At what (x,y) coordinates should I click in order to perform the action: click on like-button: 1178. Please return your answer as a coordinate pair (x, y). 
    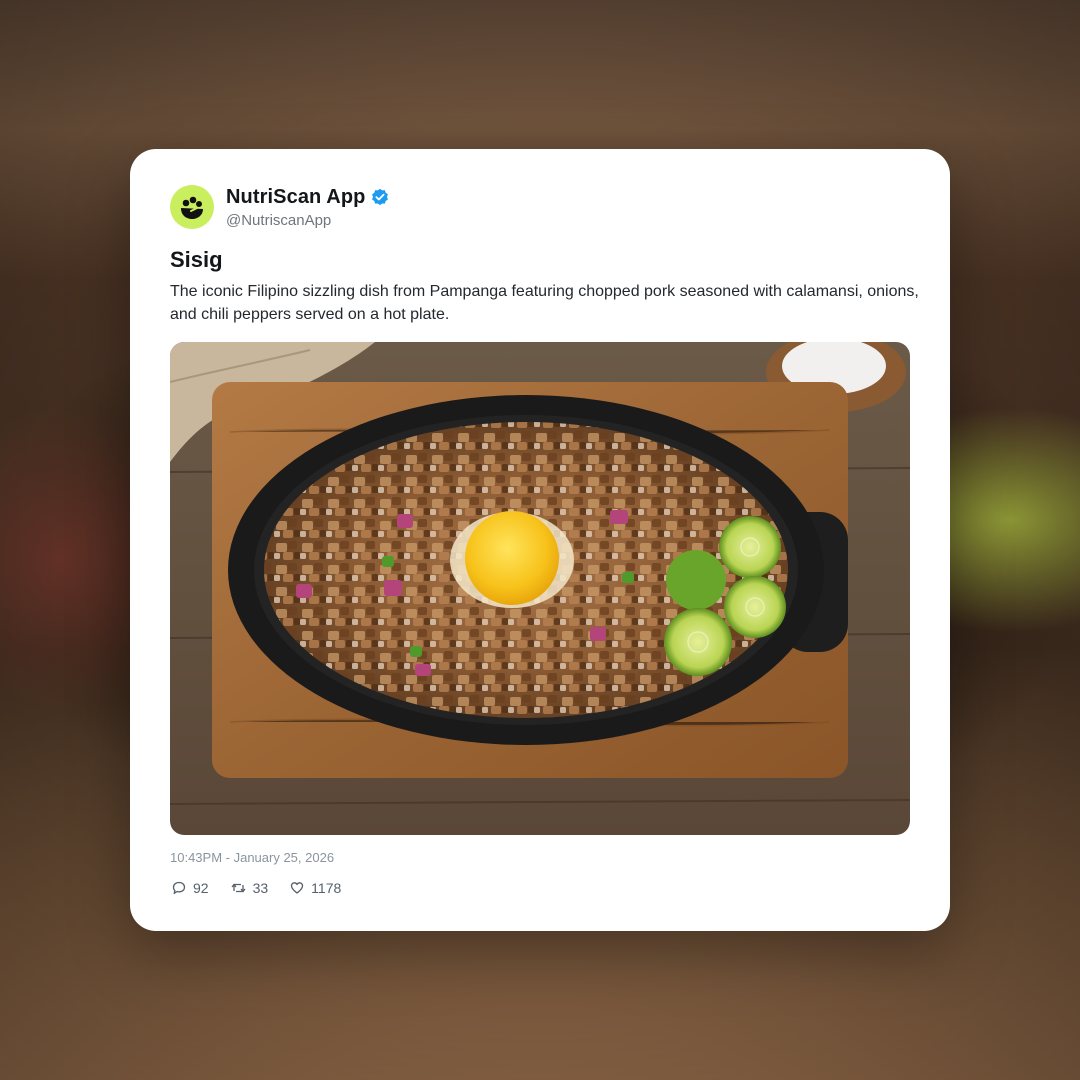
    Looking at the image, I should click on (315, 888).